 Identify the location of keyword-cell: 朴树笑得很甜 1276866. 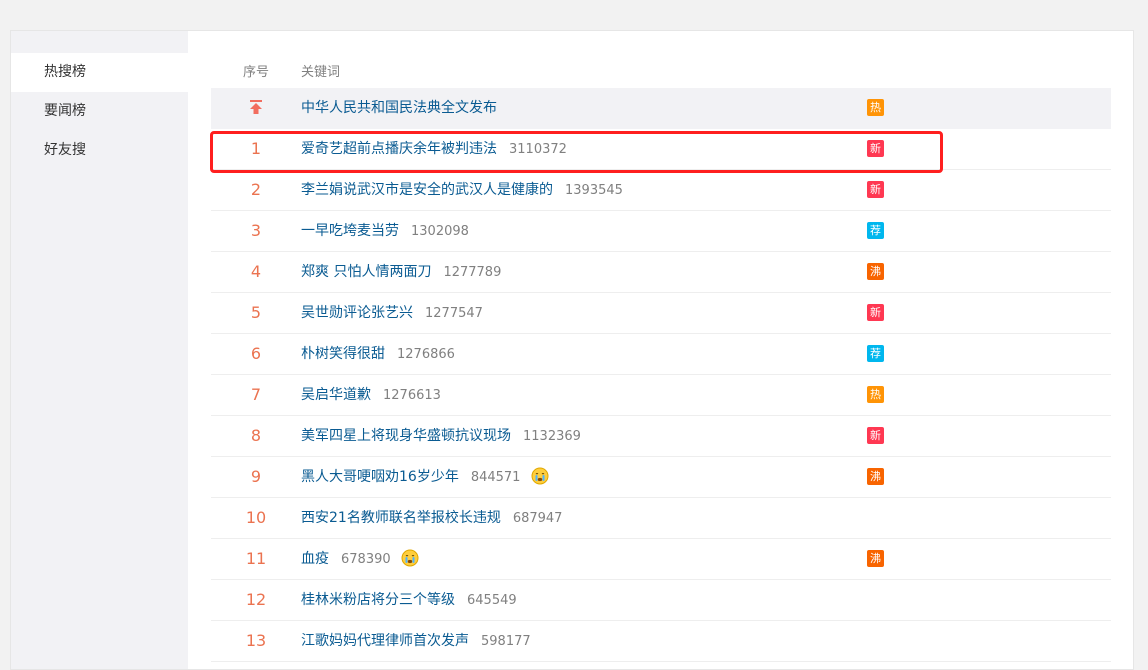
(378, 354).